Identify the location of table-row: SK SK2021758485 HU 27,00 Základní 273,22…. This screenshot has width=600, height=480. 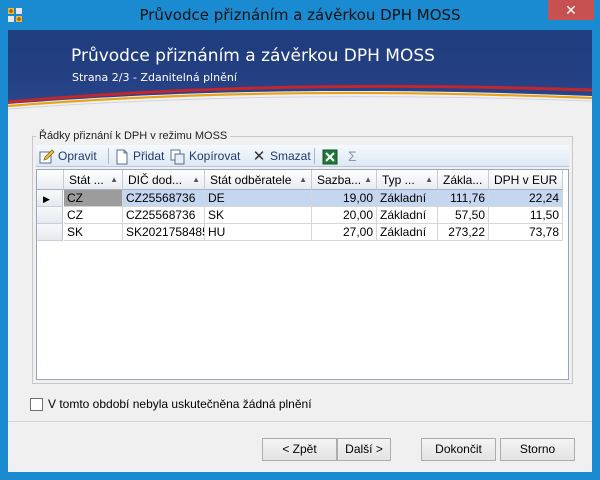
(301, 232).